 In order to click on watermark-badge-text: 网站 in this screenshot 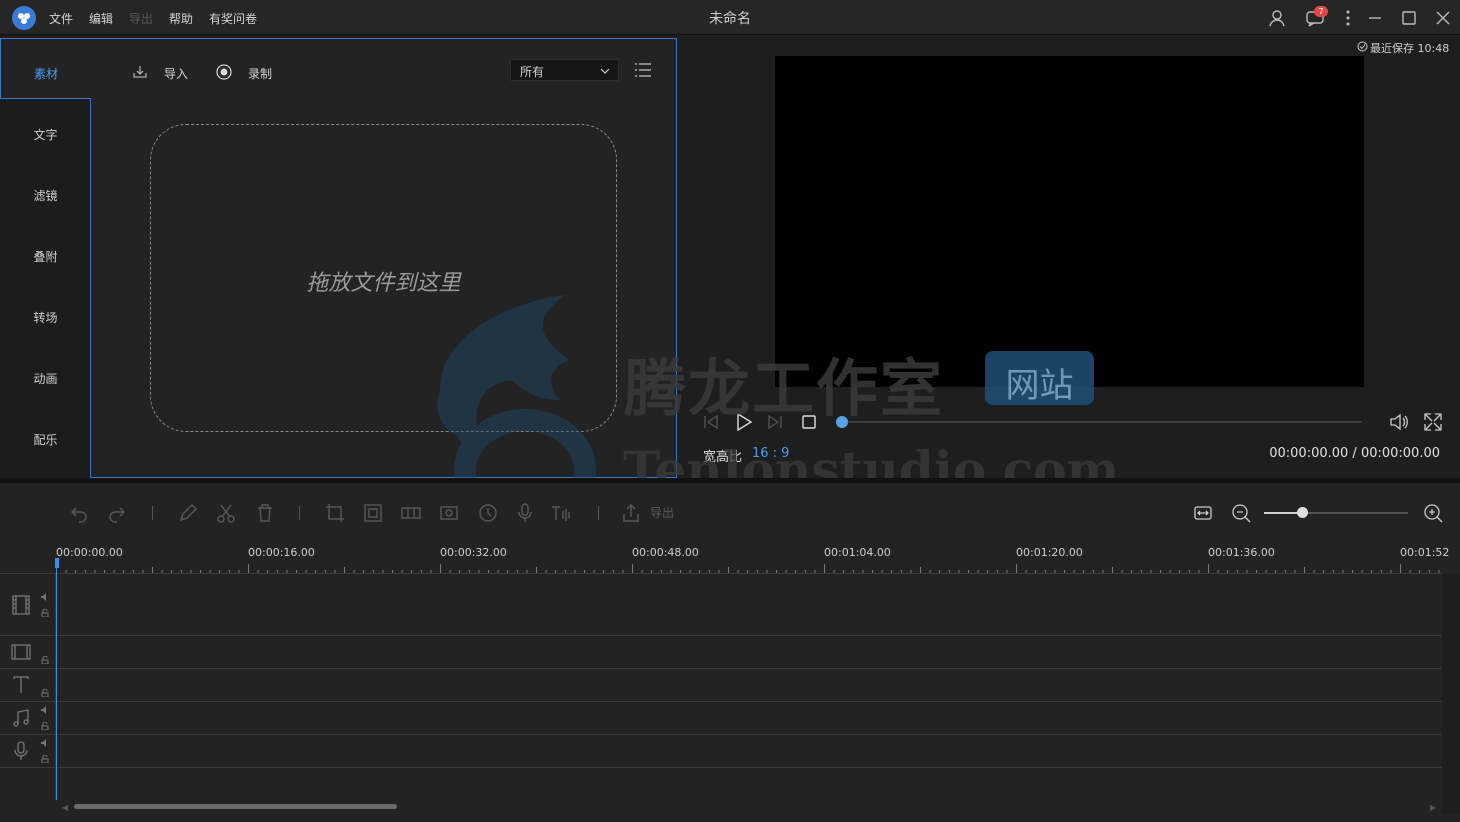, I will do `click(1039, 386)`.